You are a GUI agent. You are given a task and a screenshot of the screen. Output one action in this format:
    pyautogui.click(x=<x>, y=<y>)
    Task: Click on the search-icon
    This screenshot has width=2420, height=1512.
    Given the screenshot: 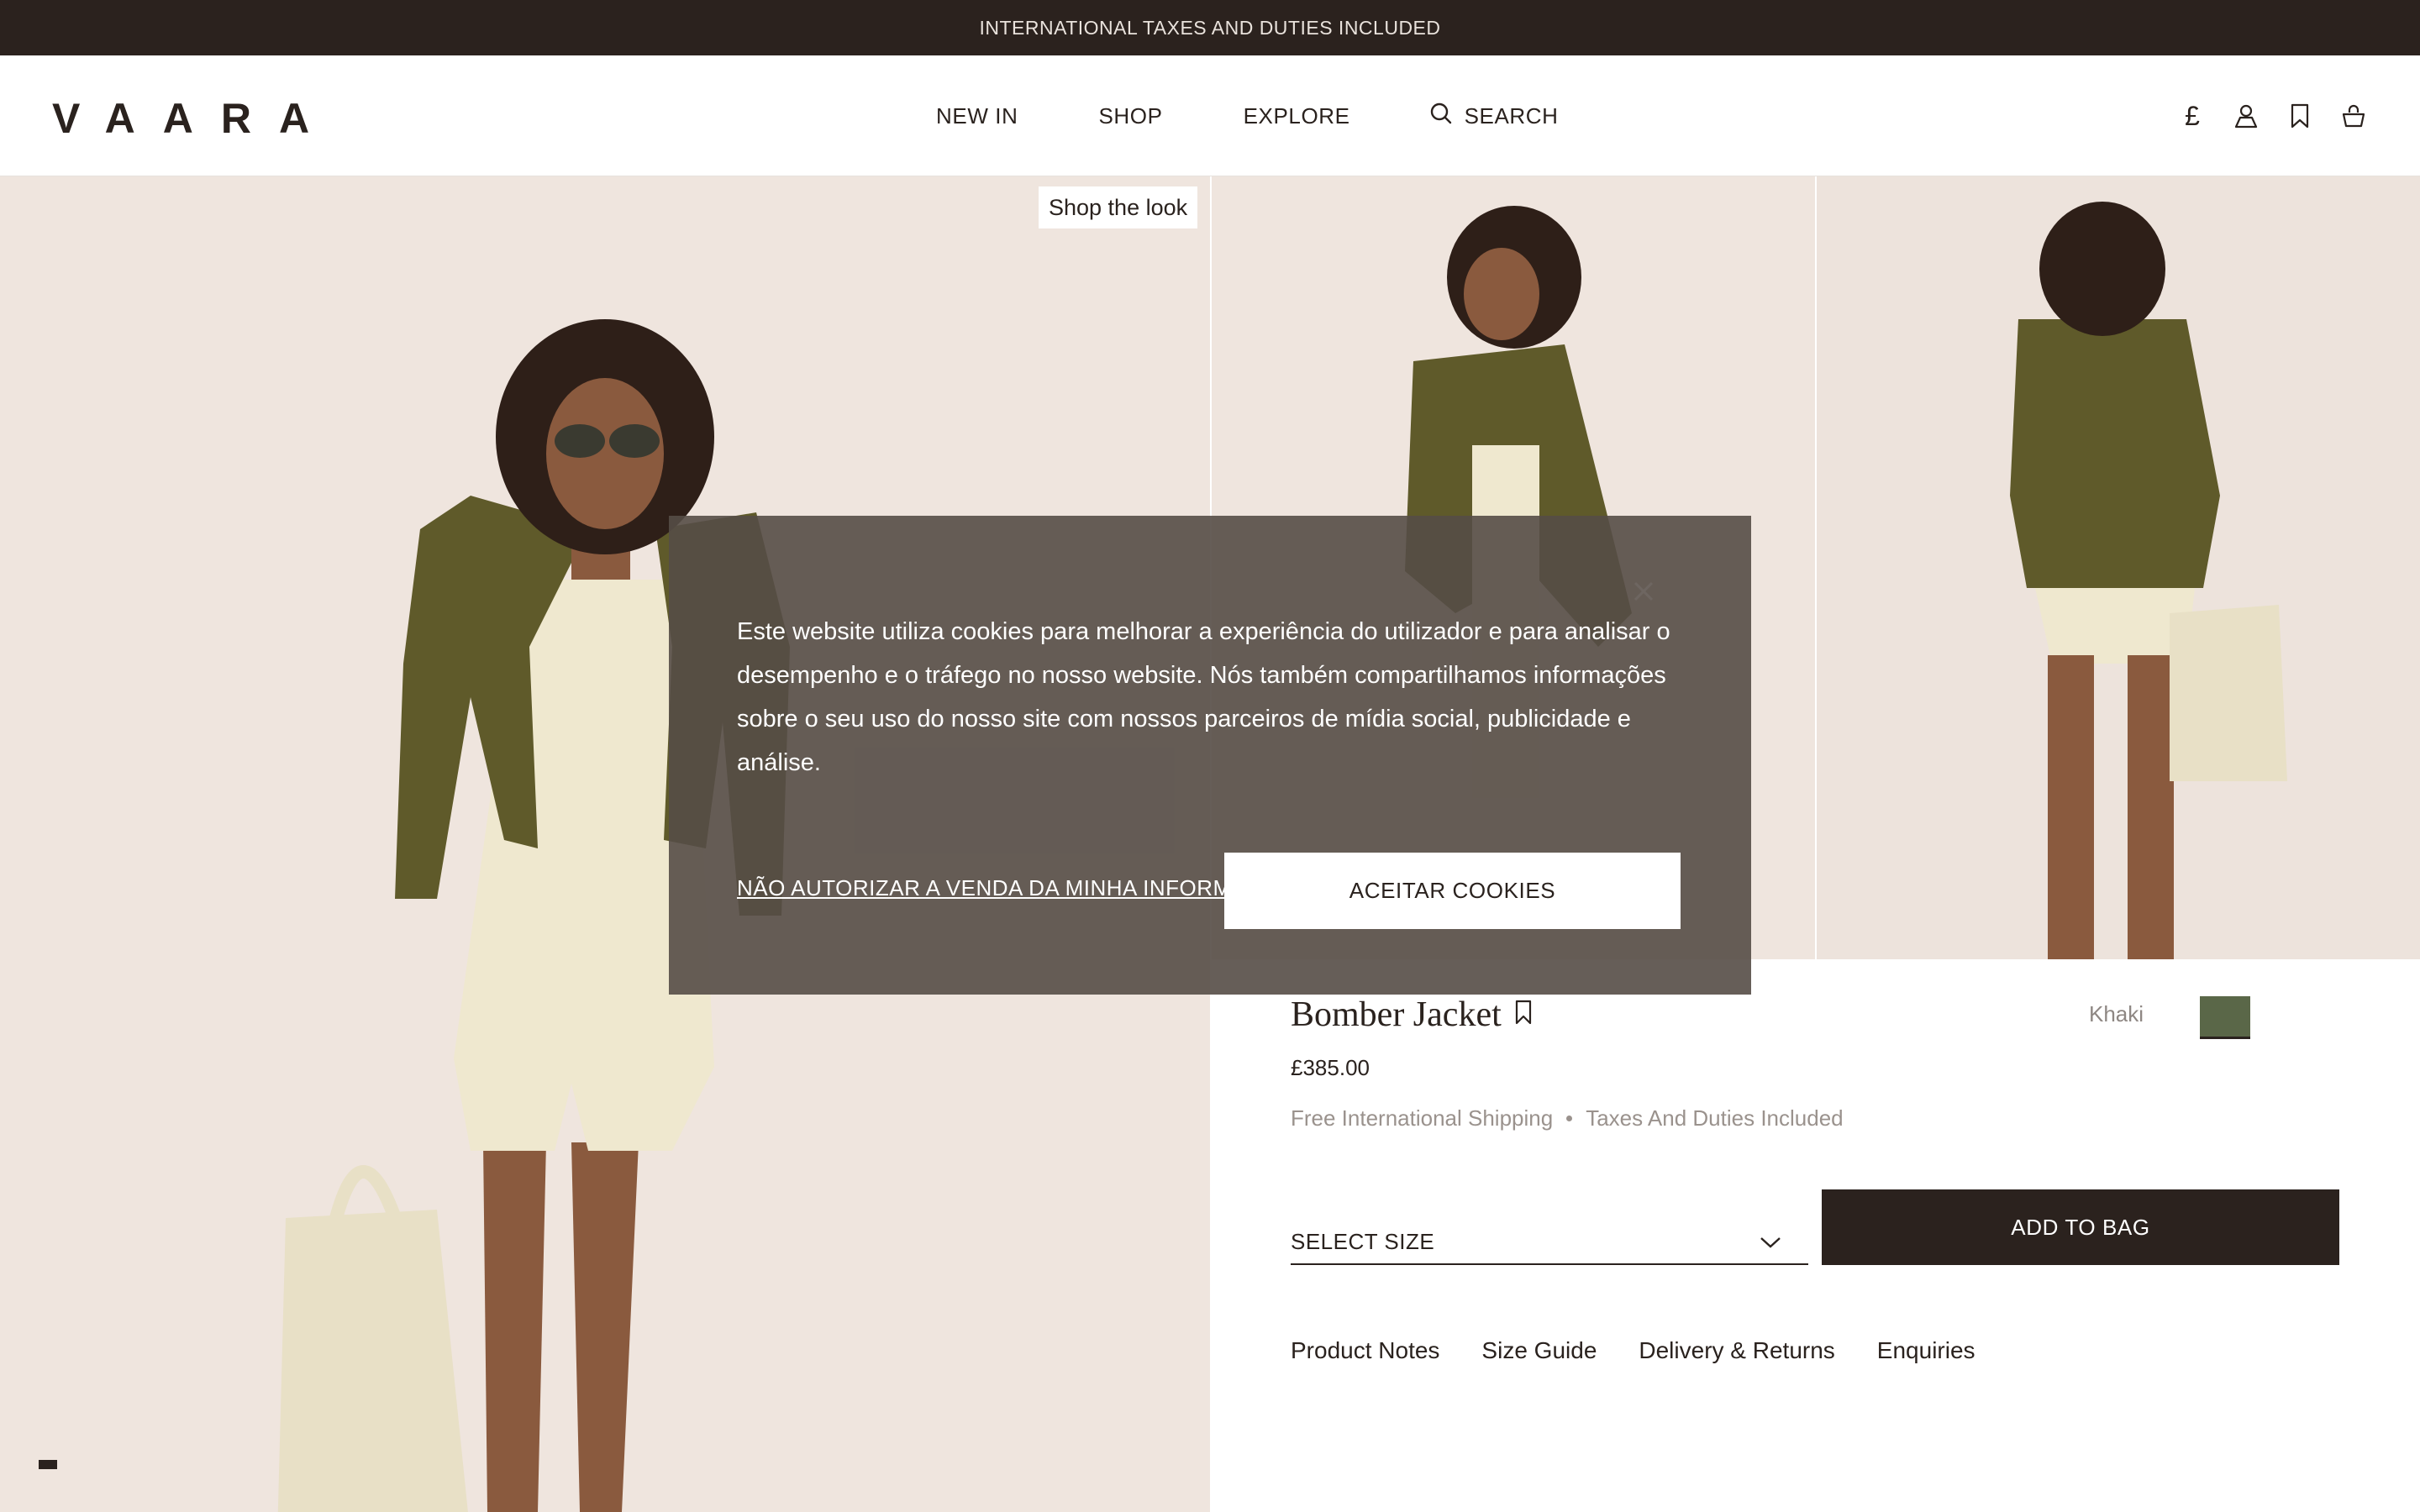 What is the action you would take?
    pyautogui.click(x=1441, y=116)
    